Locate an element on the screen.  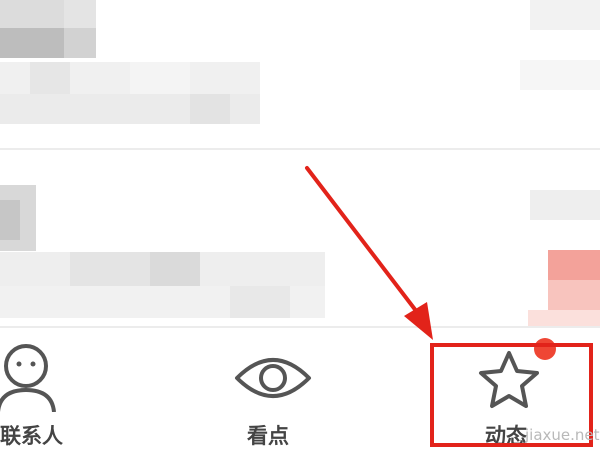
eye-icon is located at coordinates (273, 378).